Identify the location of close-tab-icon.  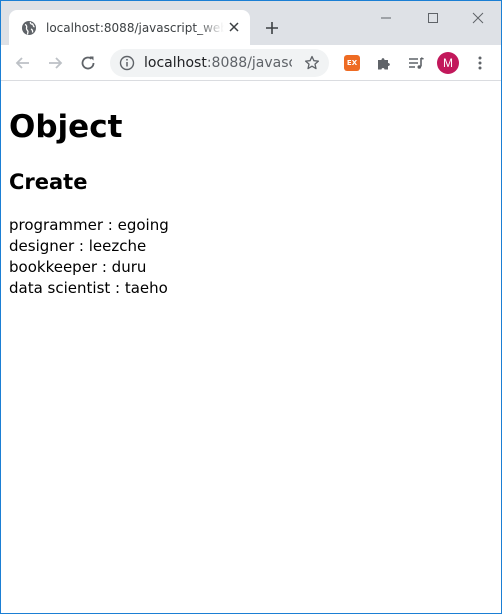
(234, 27).